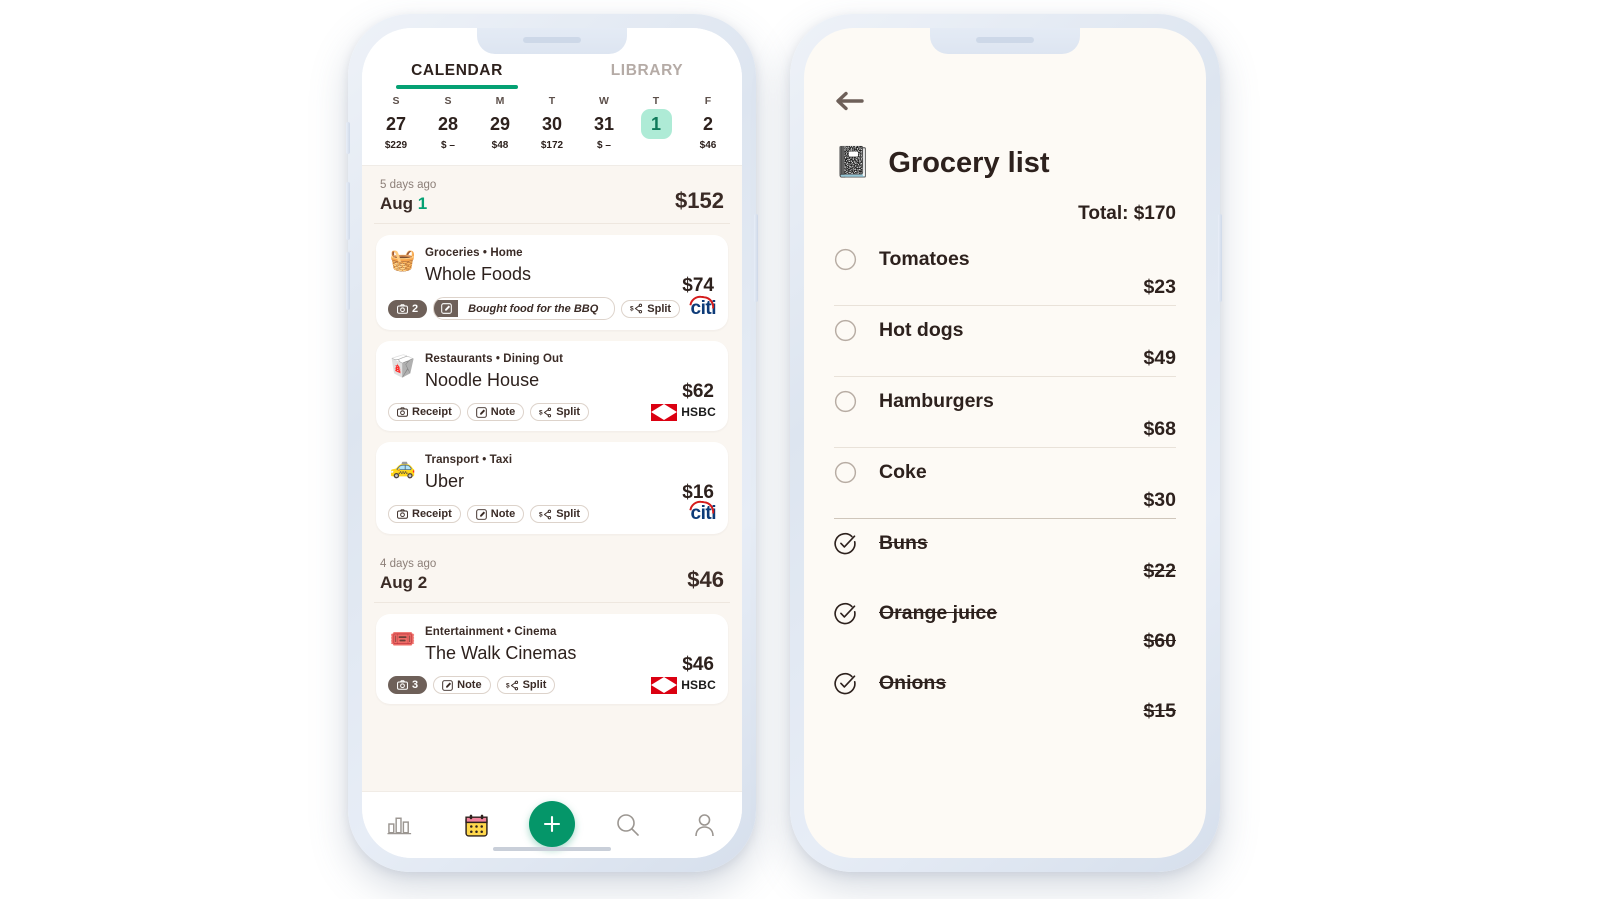 The height and width of the screenshot is (899, 1597). I want to click on stats-bars-icon, so click(398, 826).